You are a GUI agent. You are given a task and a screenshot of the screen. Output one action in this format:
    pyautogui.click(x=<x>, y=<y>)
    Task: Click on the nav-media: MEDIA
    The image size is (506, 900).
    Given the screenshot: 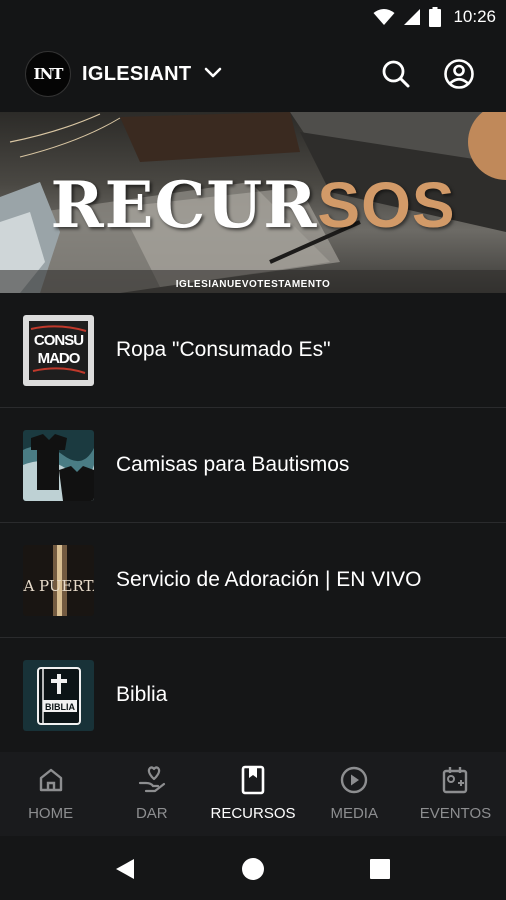 What is the action you would take?
    pyautogui.click(x=354, y=794)
    